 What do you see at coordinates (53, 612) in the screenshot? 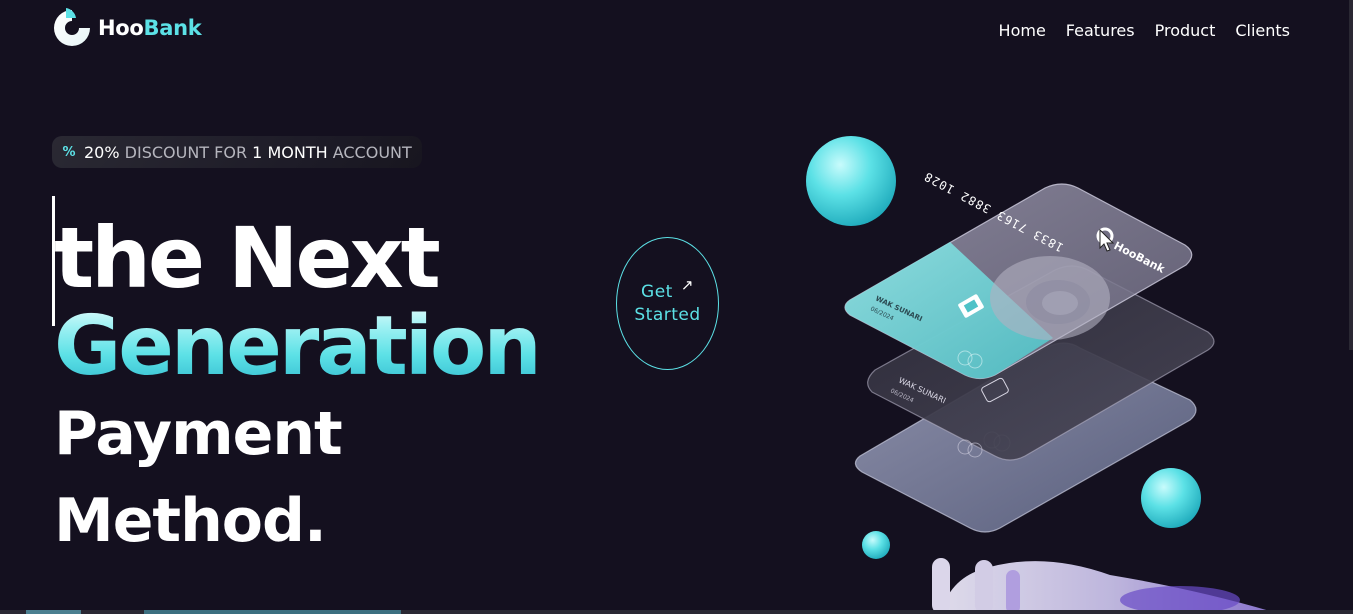
I see `scrollbar-segment` at bounding box center [53, 612].